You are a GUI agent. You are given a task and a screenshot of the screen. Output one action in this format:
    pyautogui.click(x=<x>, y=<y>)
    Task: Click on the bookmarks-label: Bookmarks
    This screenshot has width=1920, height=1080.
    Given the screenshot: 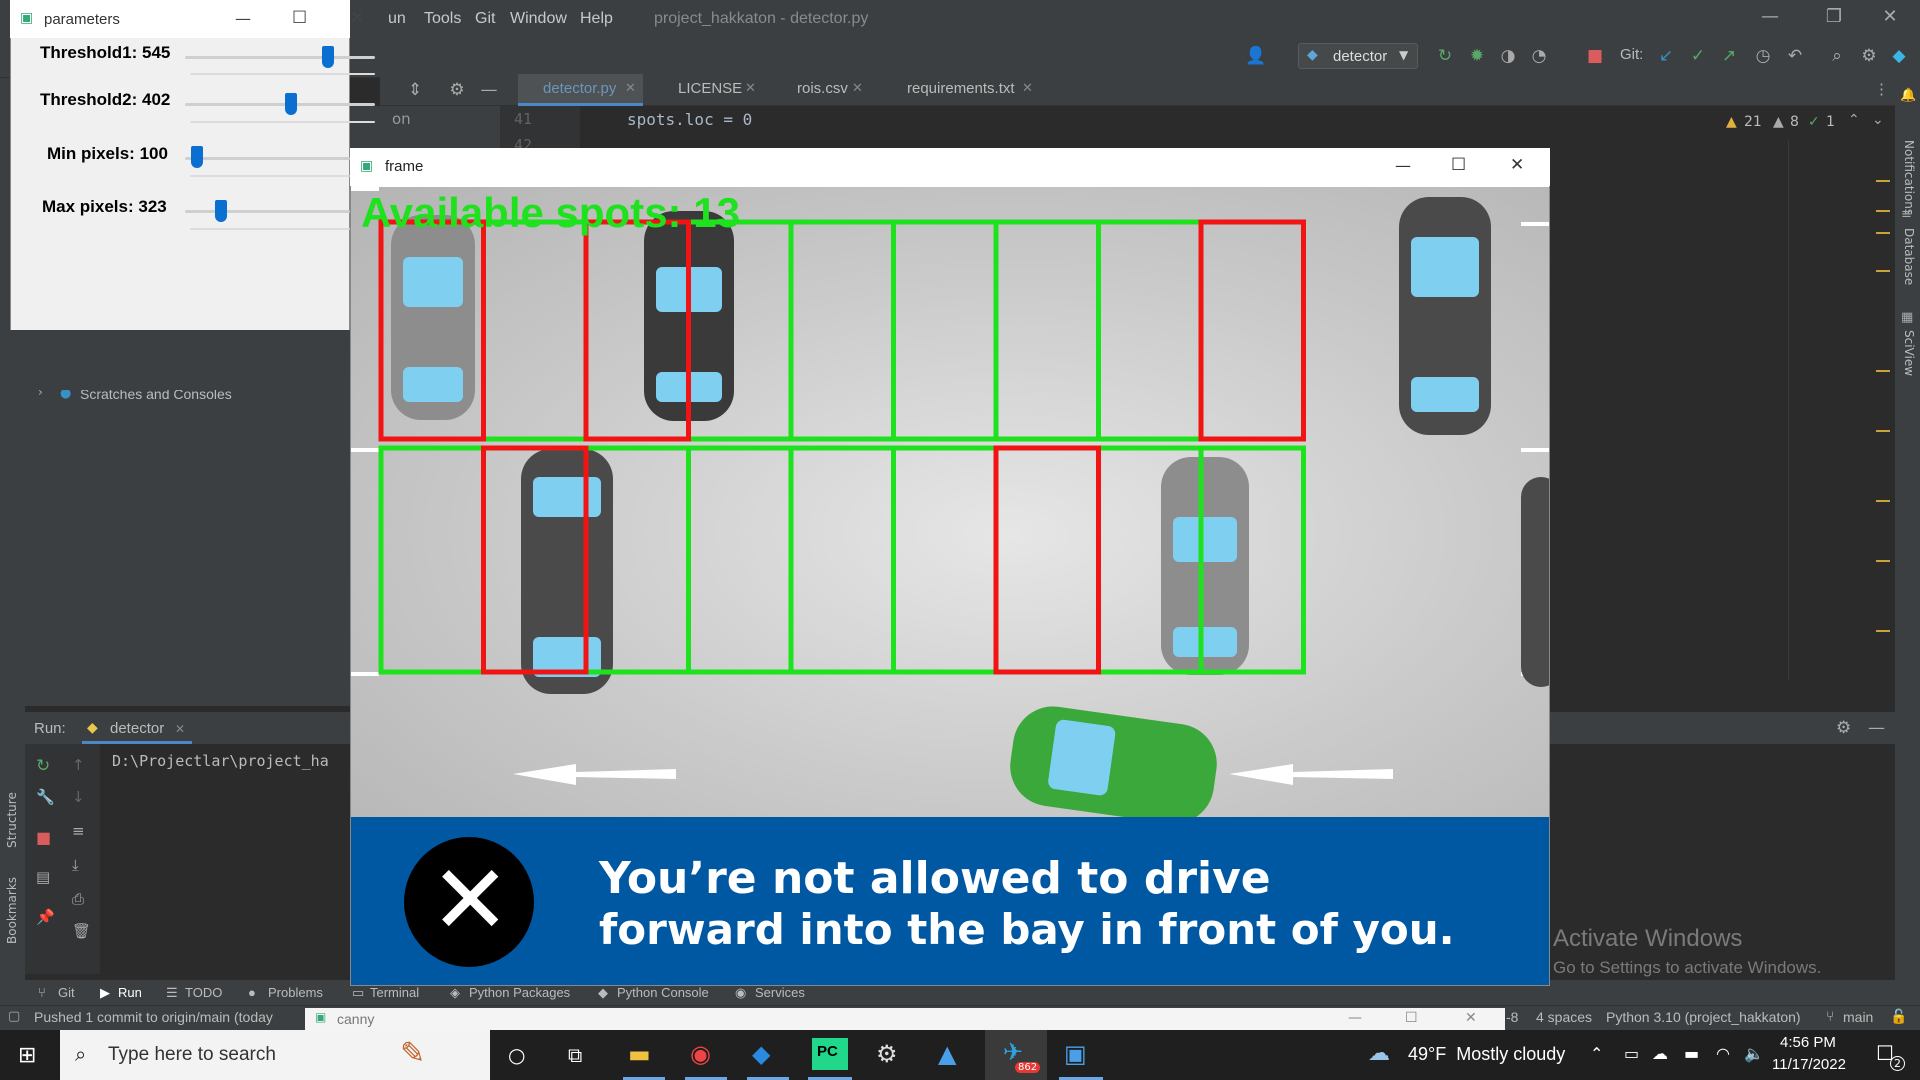 What is the action you would take?
    pyautogui.click(x=12, y=910)
    